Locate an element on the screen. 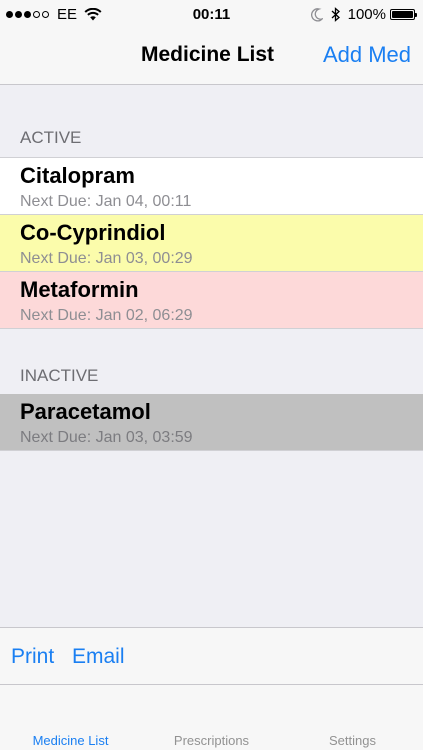 This screenshot has height=750, width=423. medicine-next-due: Next Due: Jan 03, 03:59 is located at coordinates (106, 437).